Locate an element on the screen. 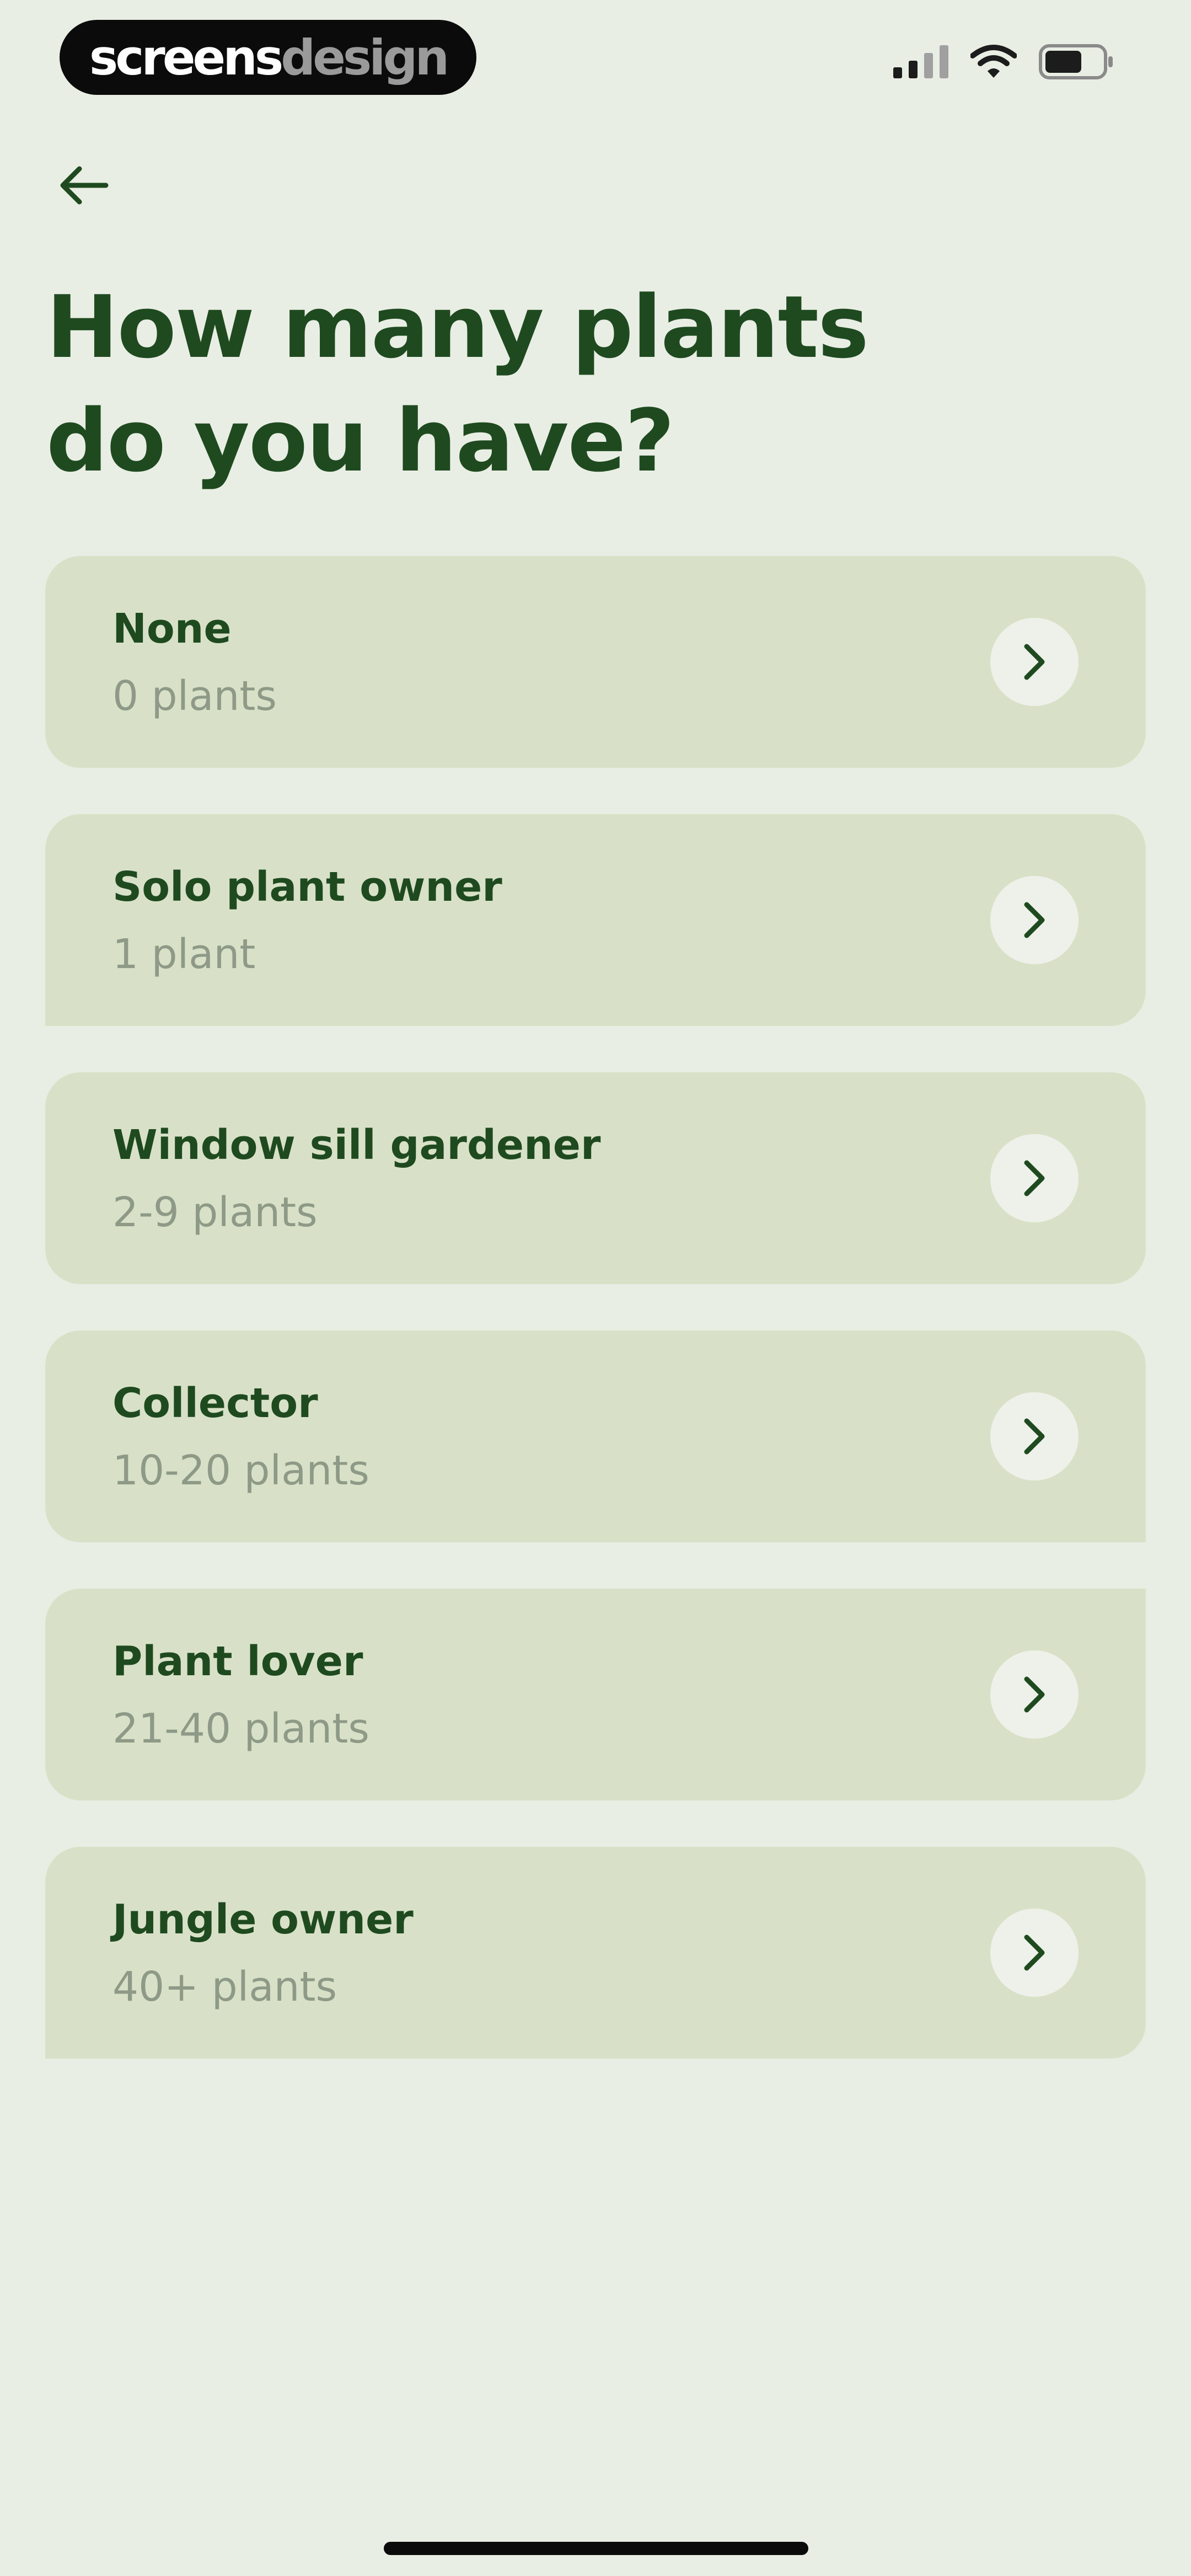  option-title: Window sill gardener is located at coordinates (356, 1145).